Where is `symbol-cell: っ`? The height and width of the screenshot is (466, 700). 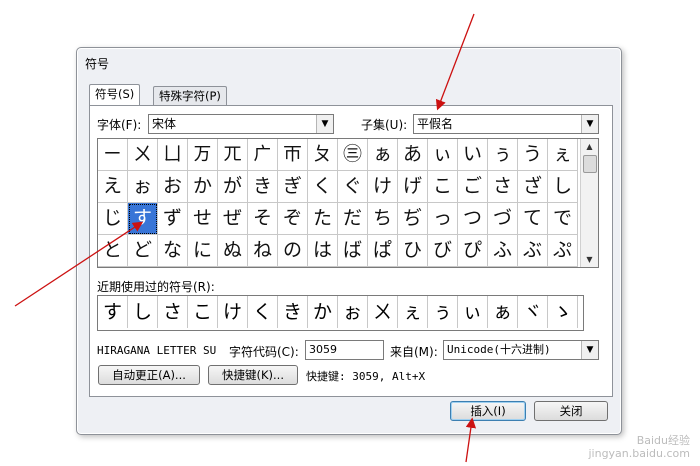 symbol-cell: っ is located at coordinates (443, 219).